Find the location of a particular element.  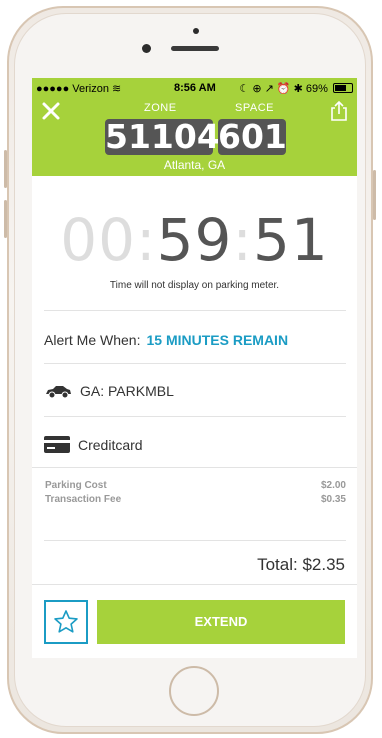

credit-card-icon is located at coordinates (57, 446).